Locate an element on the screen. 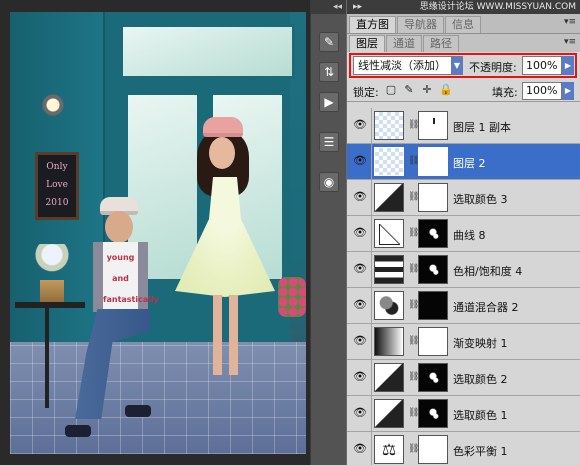 Image resolution: width=580 pixels, height=465 pixels. layer-row: 👁 ⚖ ⛓ 色彩平衡 1 is located at coordinates (463, 448).